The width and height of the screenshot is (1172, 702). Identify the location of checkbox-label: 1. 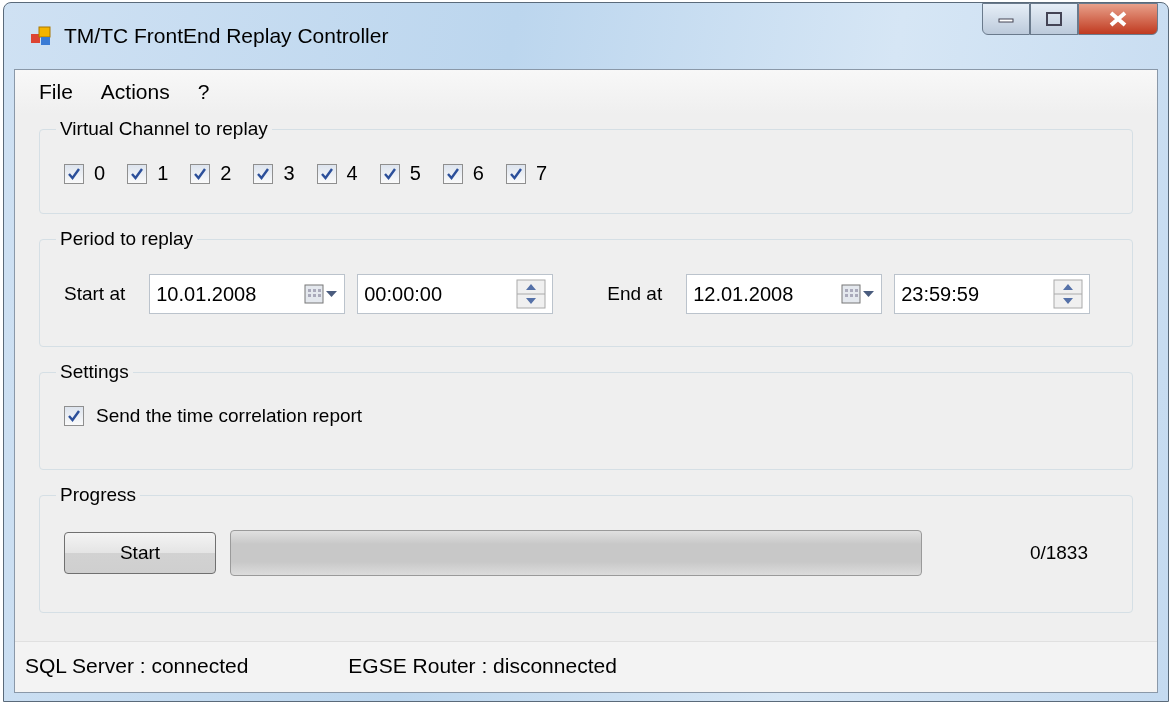
(163, 173).